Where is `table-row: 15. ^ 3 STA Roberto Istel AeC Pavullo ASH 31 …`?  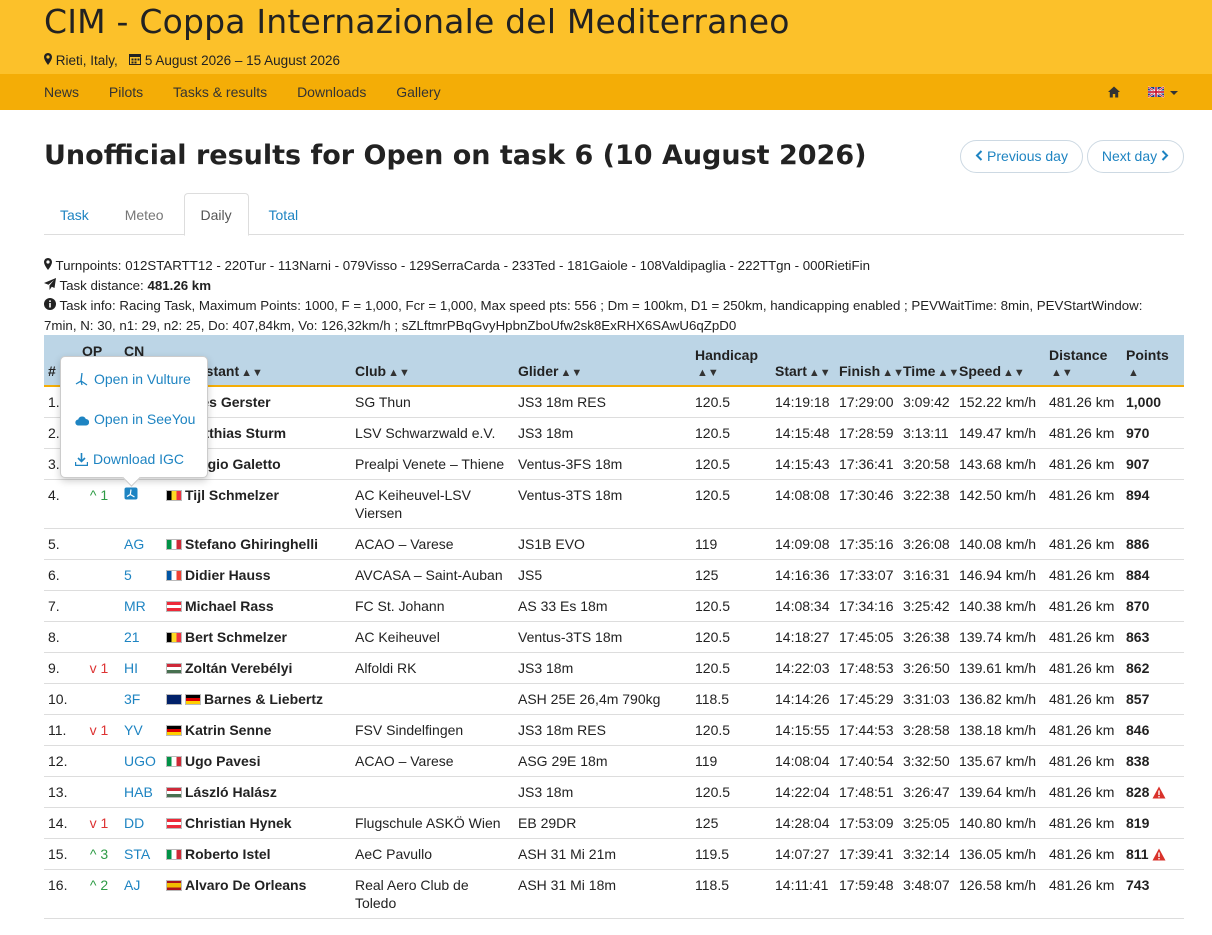 table-row: 15. ^ 3 STA Roberto Istel AeC Pavullo ASH 31 … is located at coordinates (614, 854).